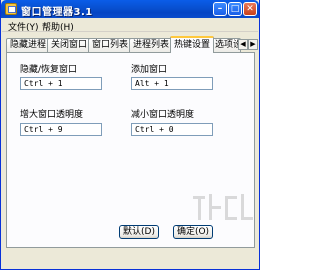 The width and height of the screenshot is (320, 270). I want to click on hide-restore-label: 隐藏/恢复窗口, so click(49, 70).